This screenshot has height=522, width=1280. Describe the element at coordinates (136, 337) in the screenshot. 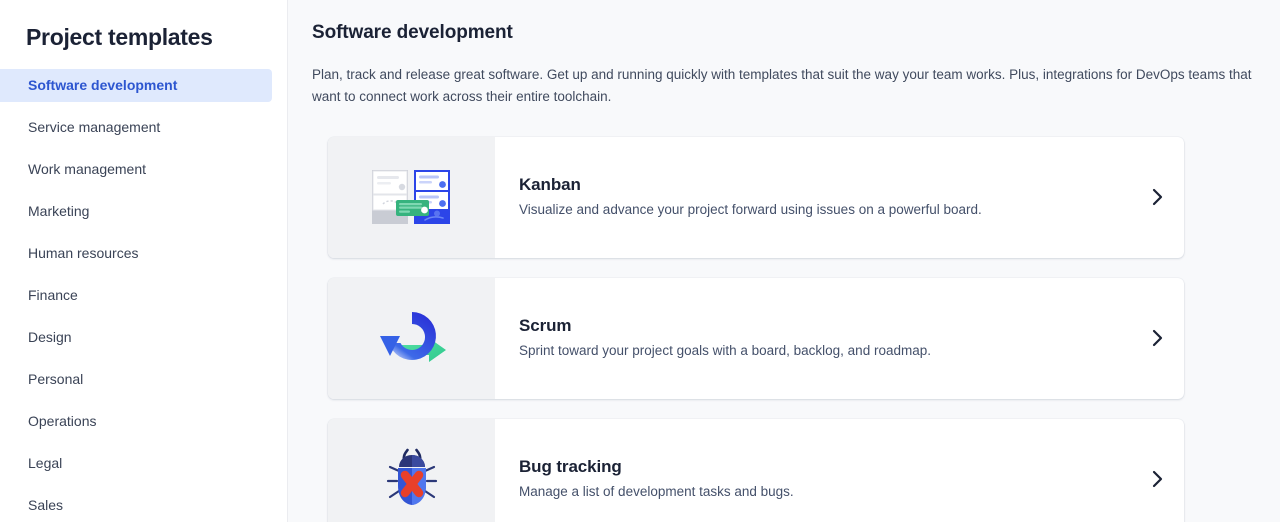

I see `sidebar-item-design: Design` at that location.